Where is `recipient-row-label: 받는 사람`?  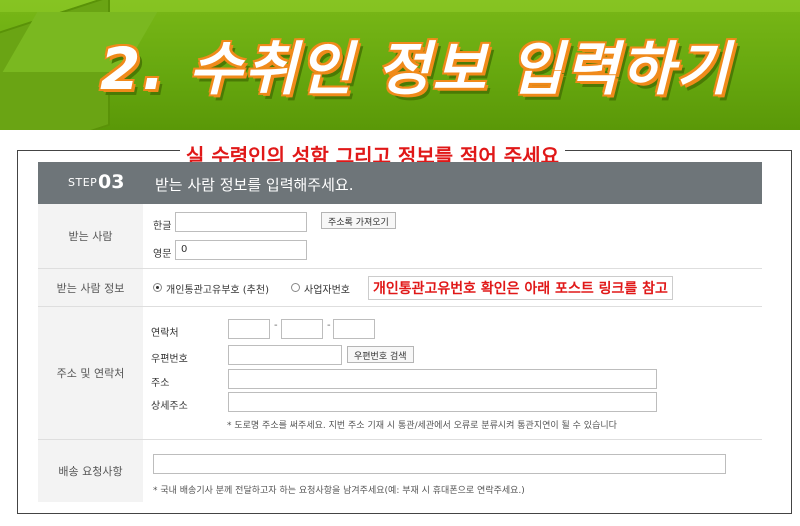
recipient-row-label: 받는 사람 is located at coordinates (90, 236).